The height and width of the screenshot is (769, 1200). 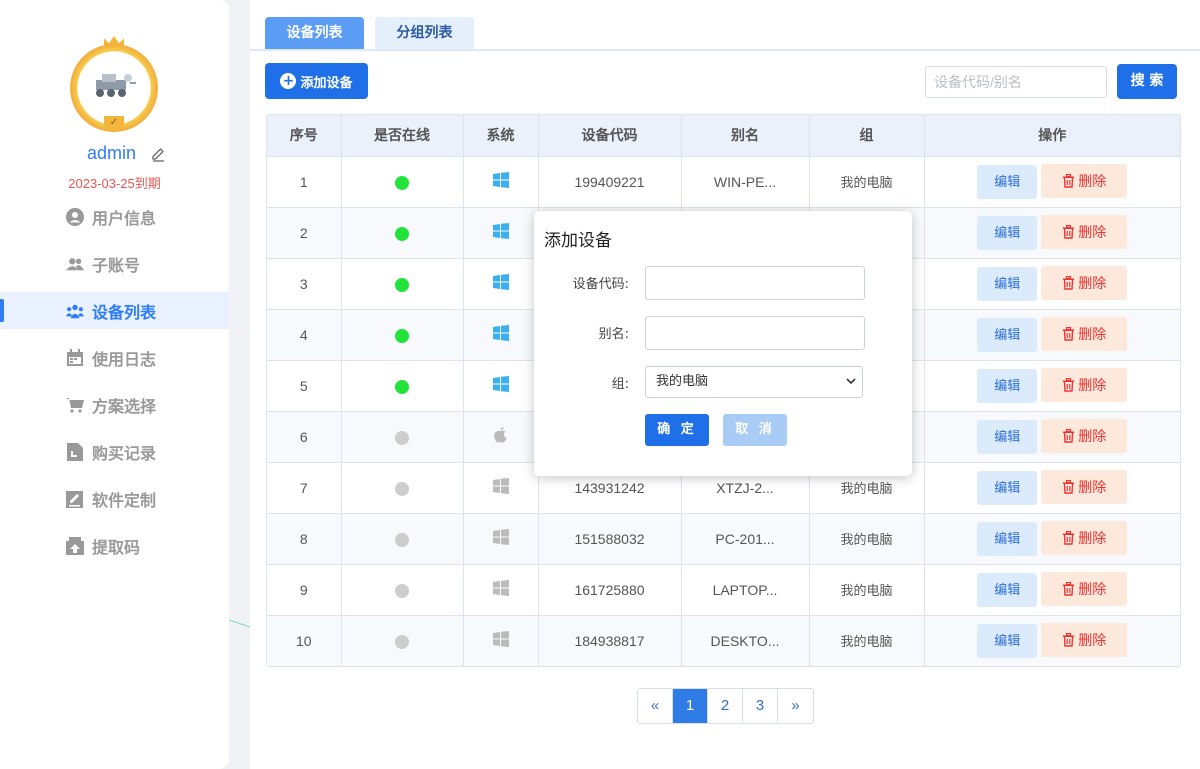 What do you see at coordinates (725, 50) in the screenshot?
I see `tab-underline` at bounding box center [725, 50].